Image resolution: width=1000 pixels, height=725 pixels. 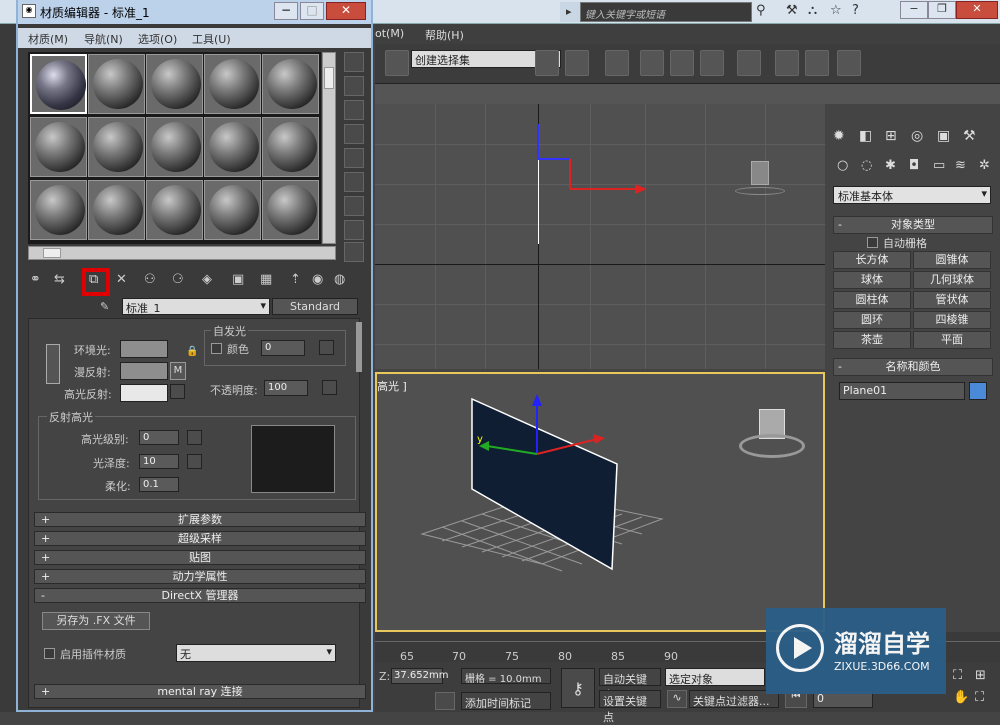 What do you see at coordinates (842, 165) in the screenshot?
I see `geometry-icon: ○` at bounding box center [842, 165].